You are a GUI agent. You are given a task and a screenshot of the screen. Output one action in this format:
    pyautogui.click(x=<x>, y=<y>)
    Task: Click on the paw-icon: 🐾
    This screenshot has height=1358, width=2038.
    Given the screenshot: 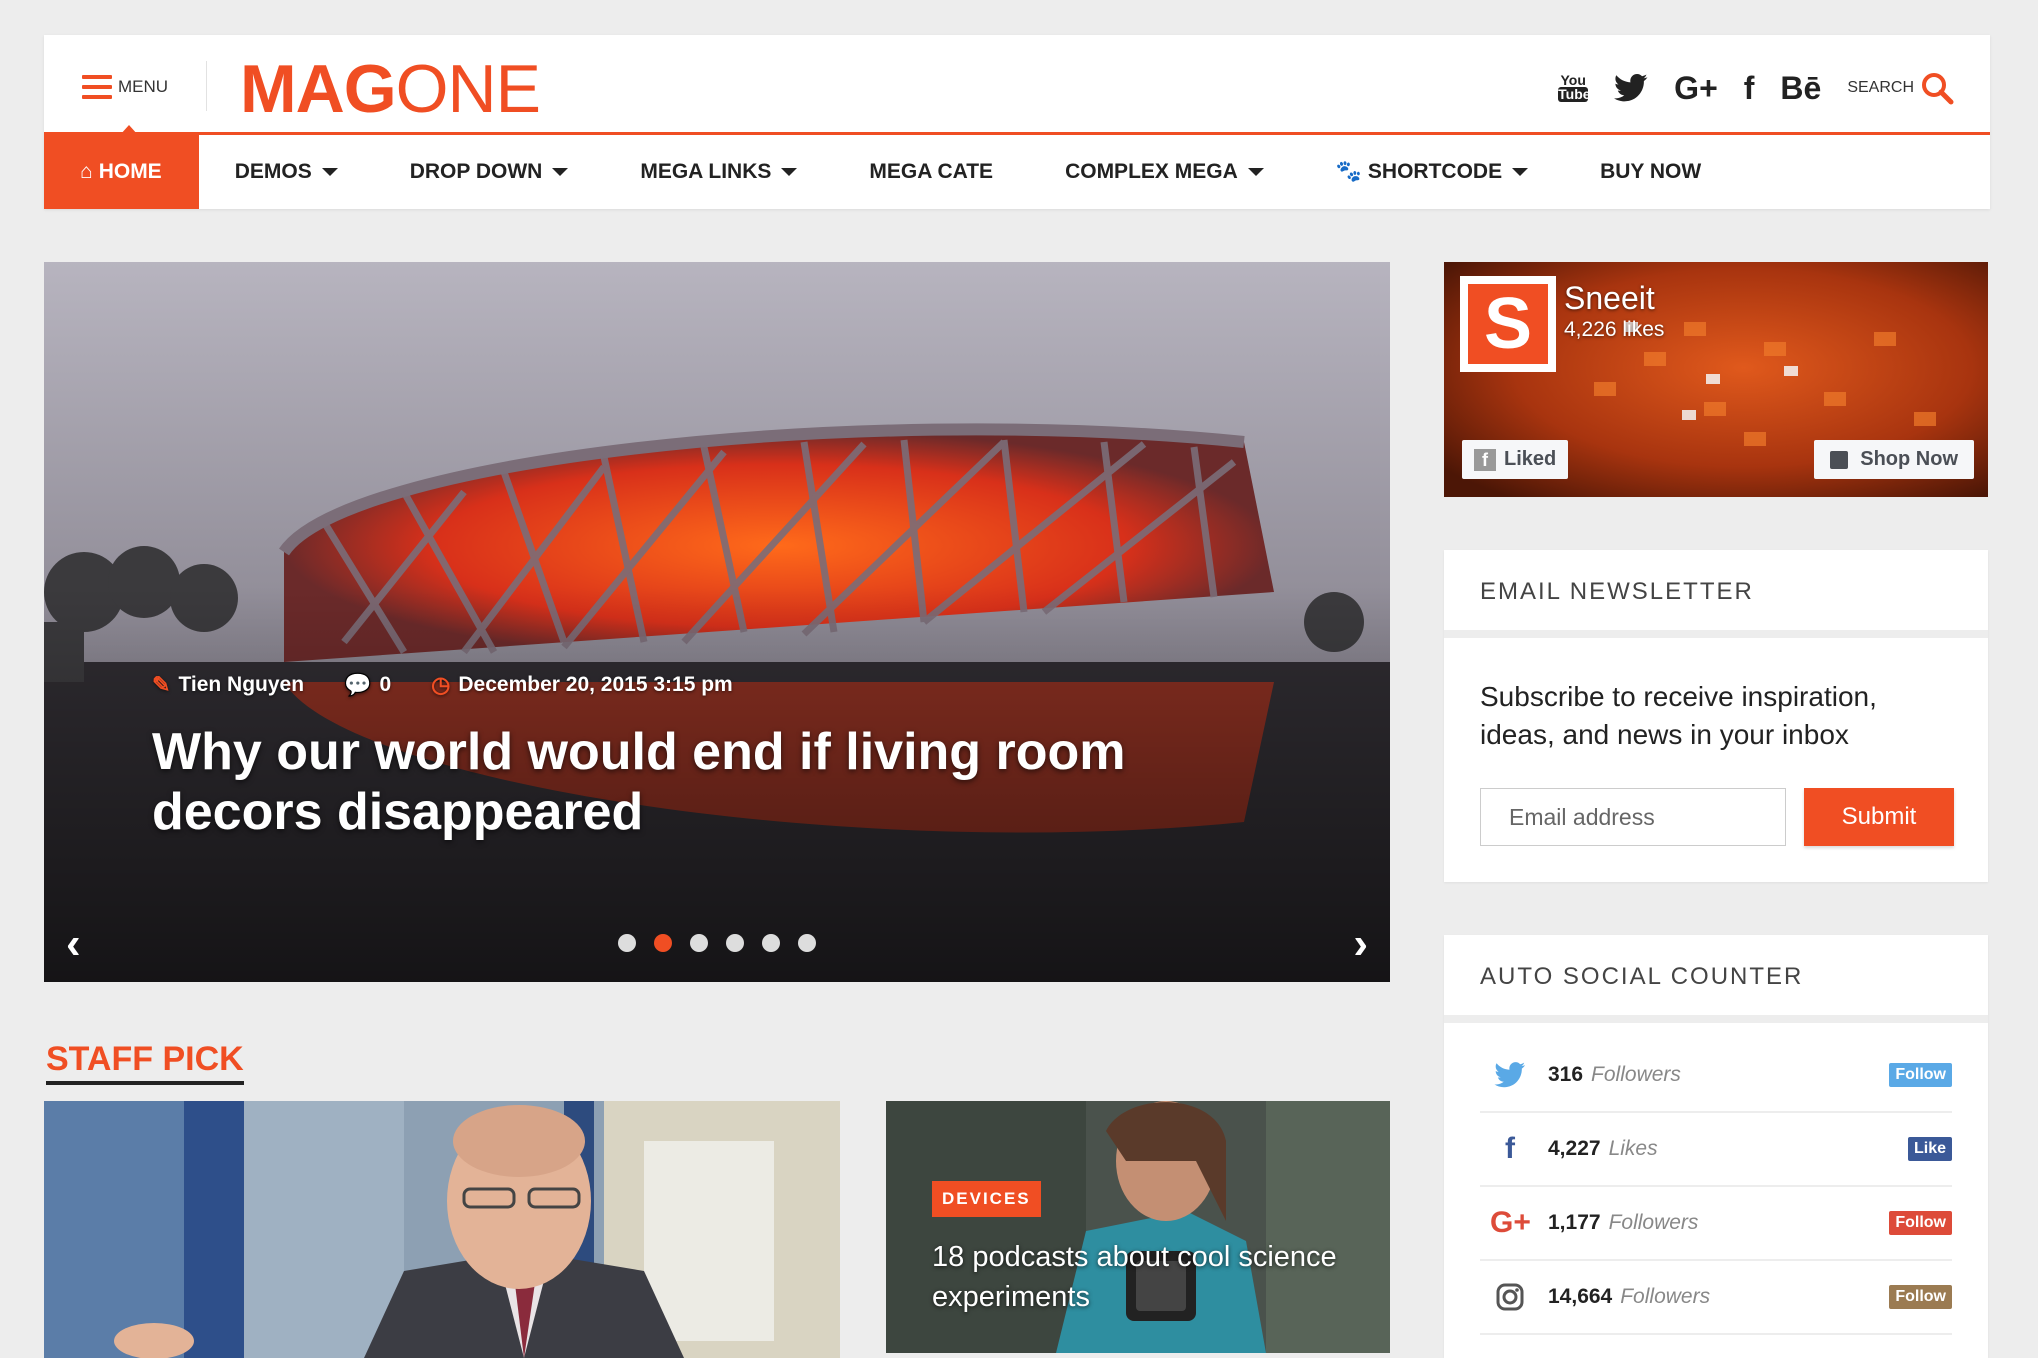 What is the action you would take?
    pyautogui.click(x=1348, y=171)
    